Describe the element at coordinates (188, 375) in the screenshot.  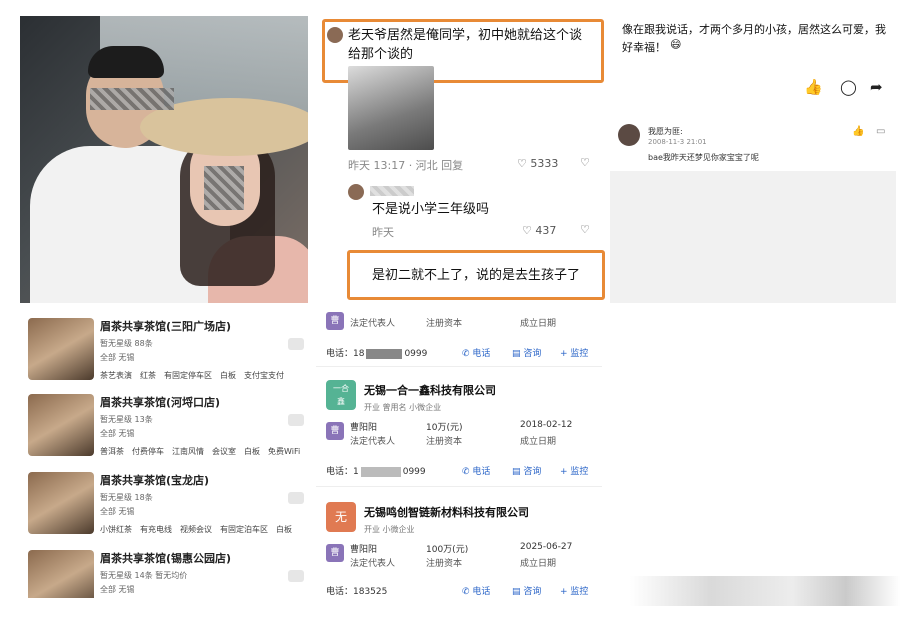
I see `tag: 有固定停车区` at that location.